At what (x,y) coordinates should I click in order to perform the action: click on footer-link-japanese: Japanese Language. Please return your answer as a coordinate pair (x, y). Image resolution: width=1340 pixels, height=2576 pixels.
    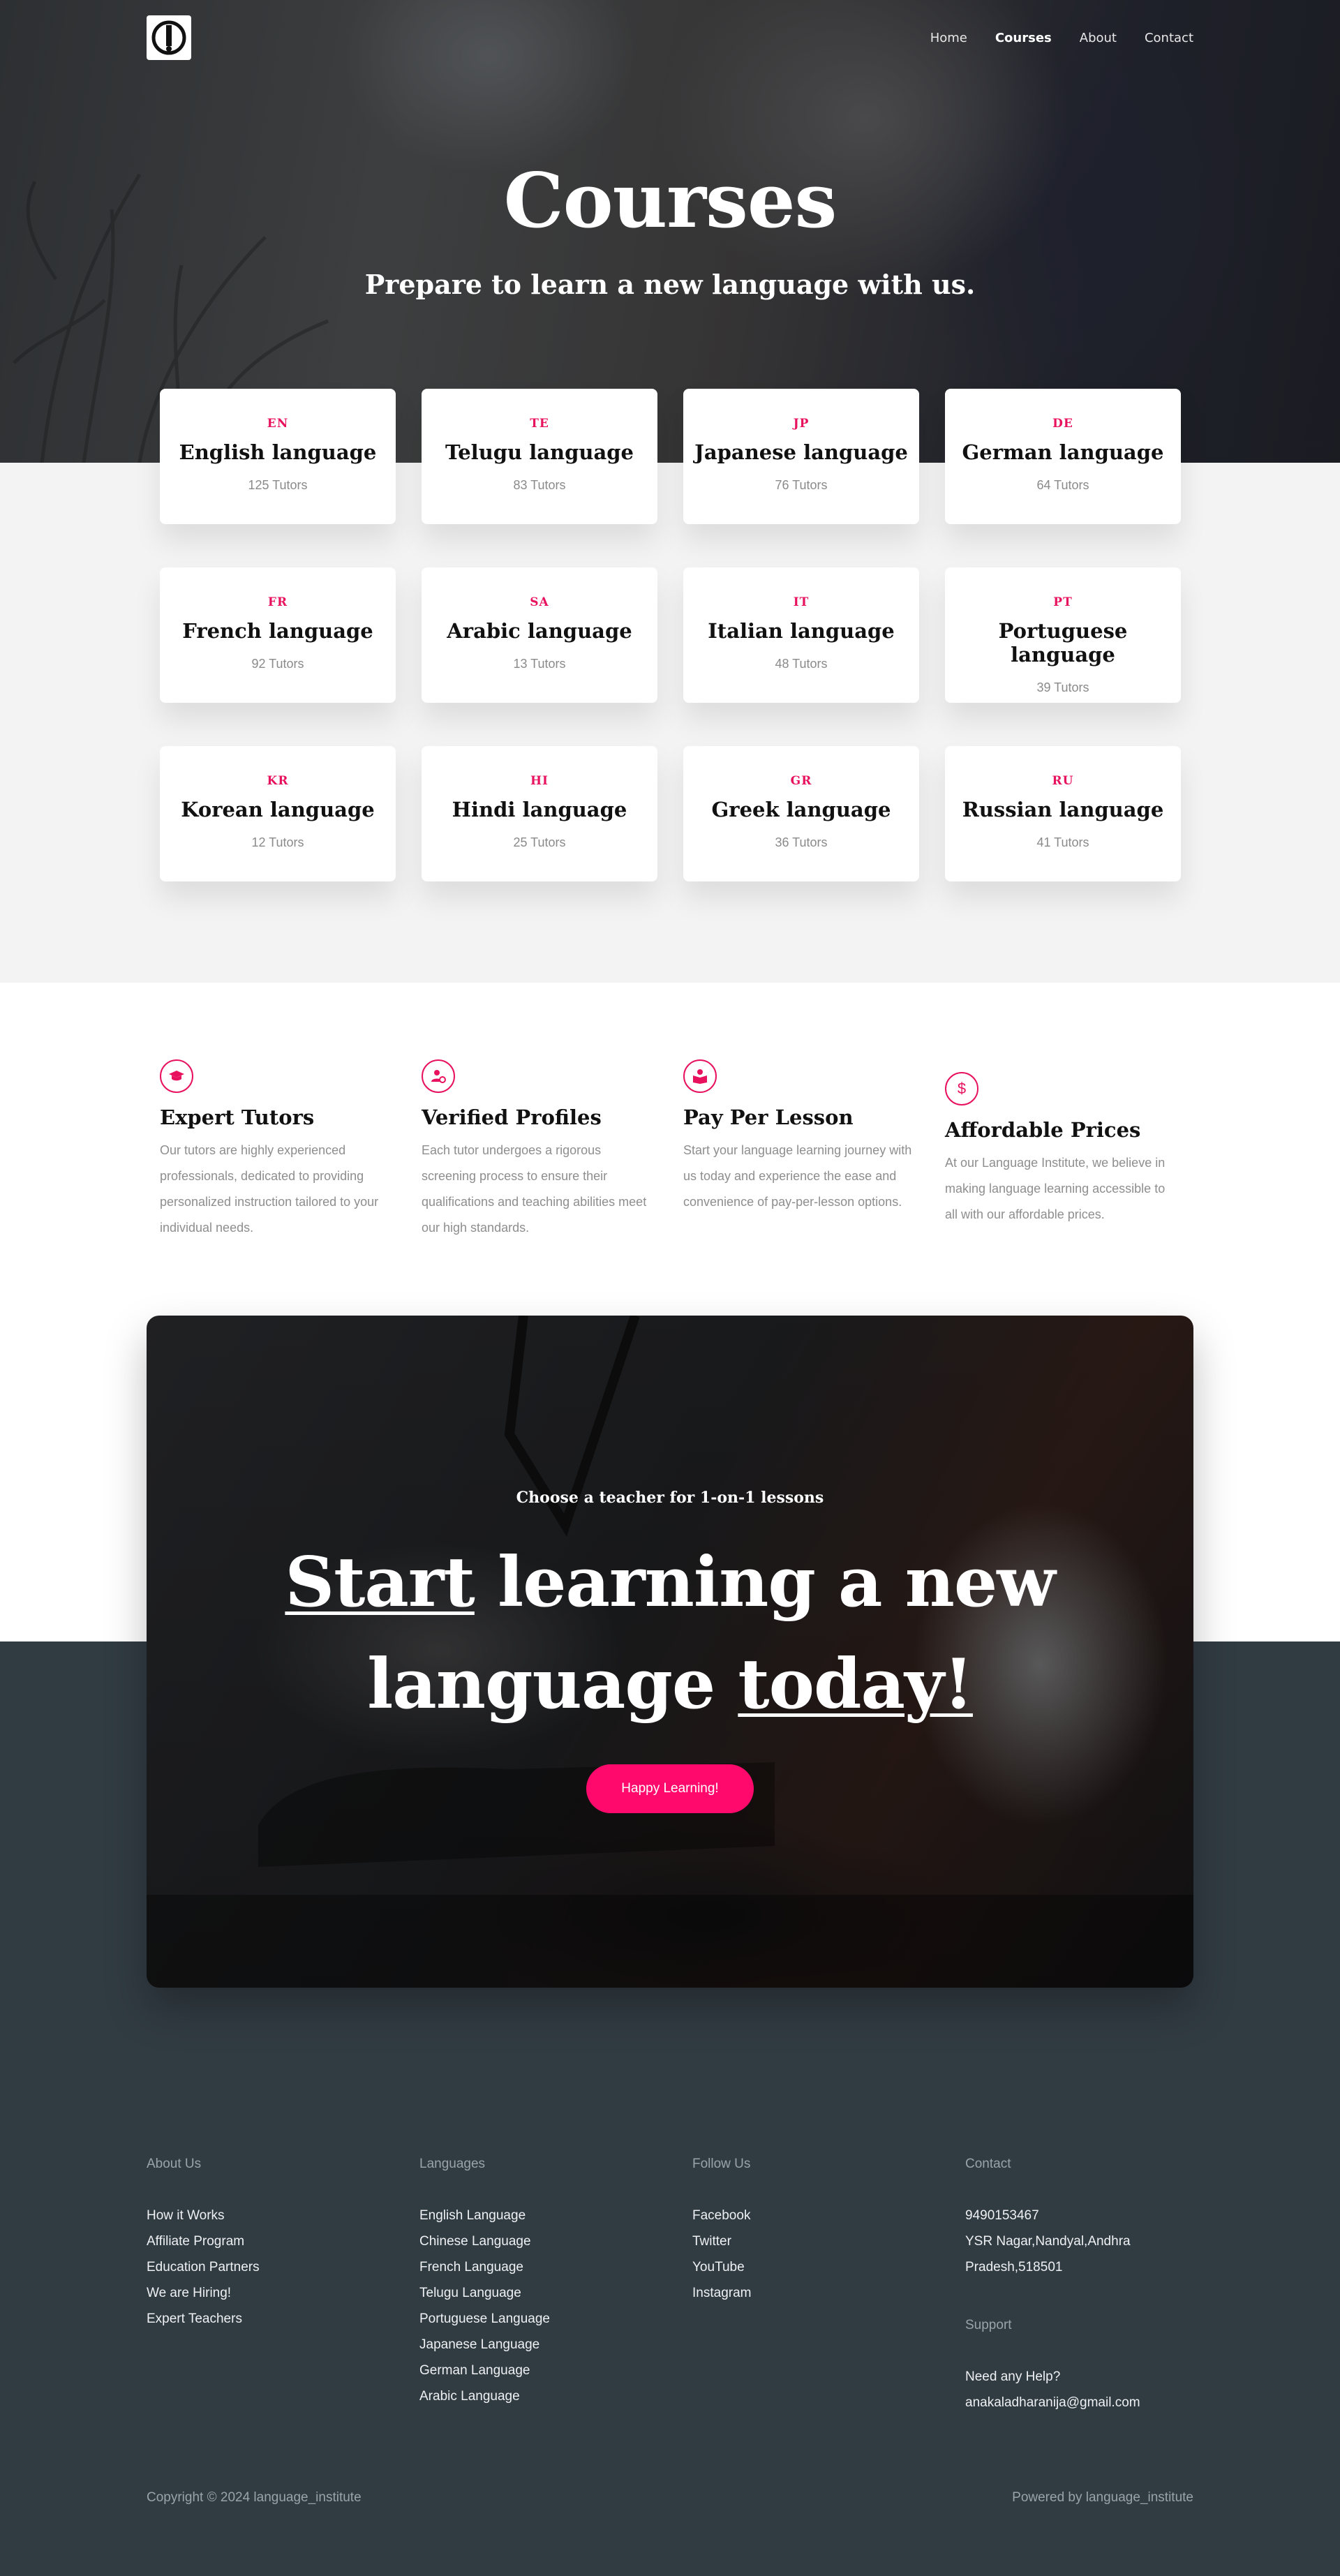
    Looking at the image, I should click on (555, 2345).